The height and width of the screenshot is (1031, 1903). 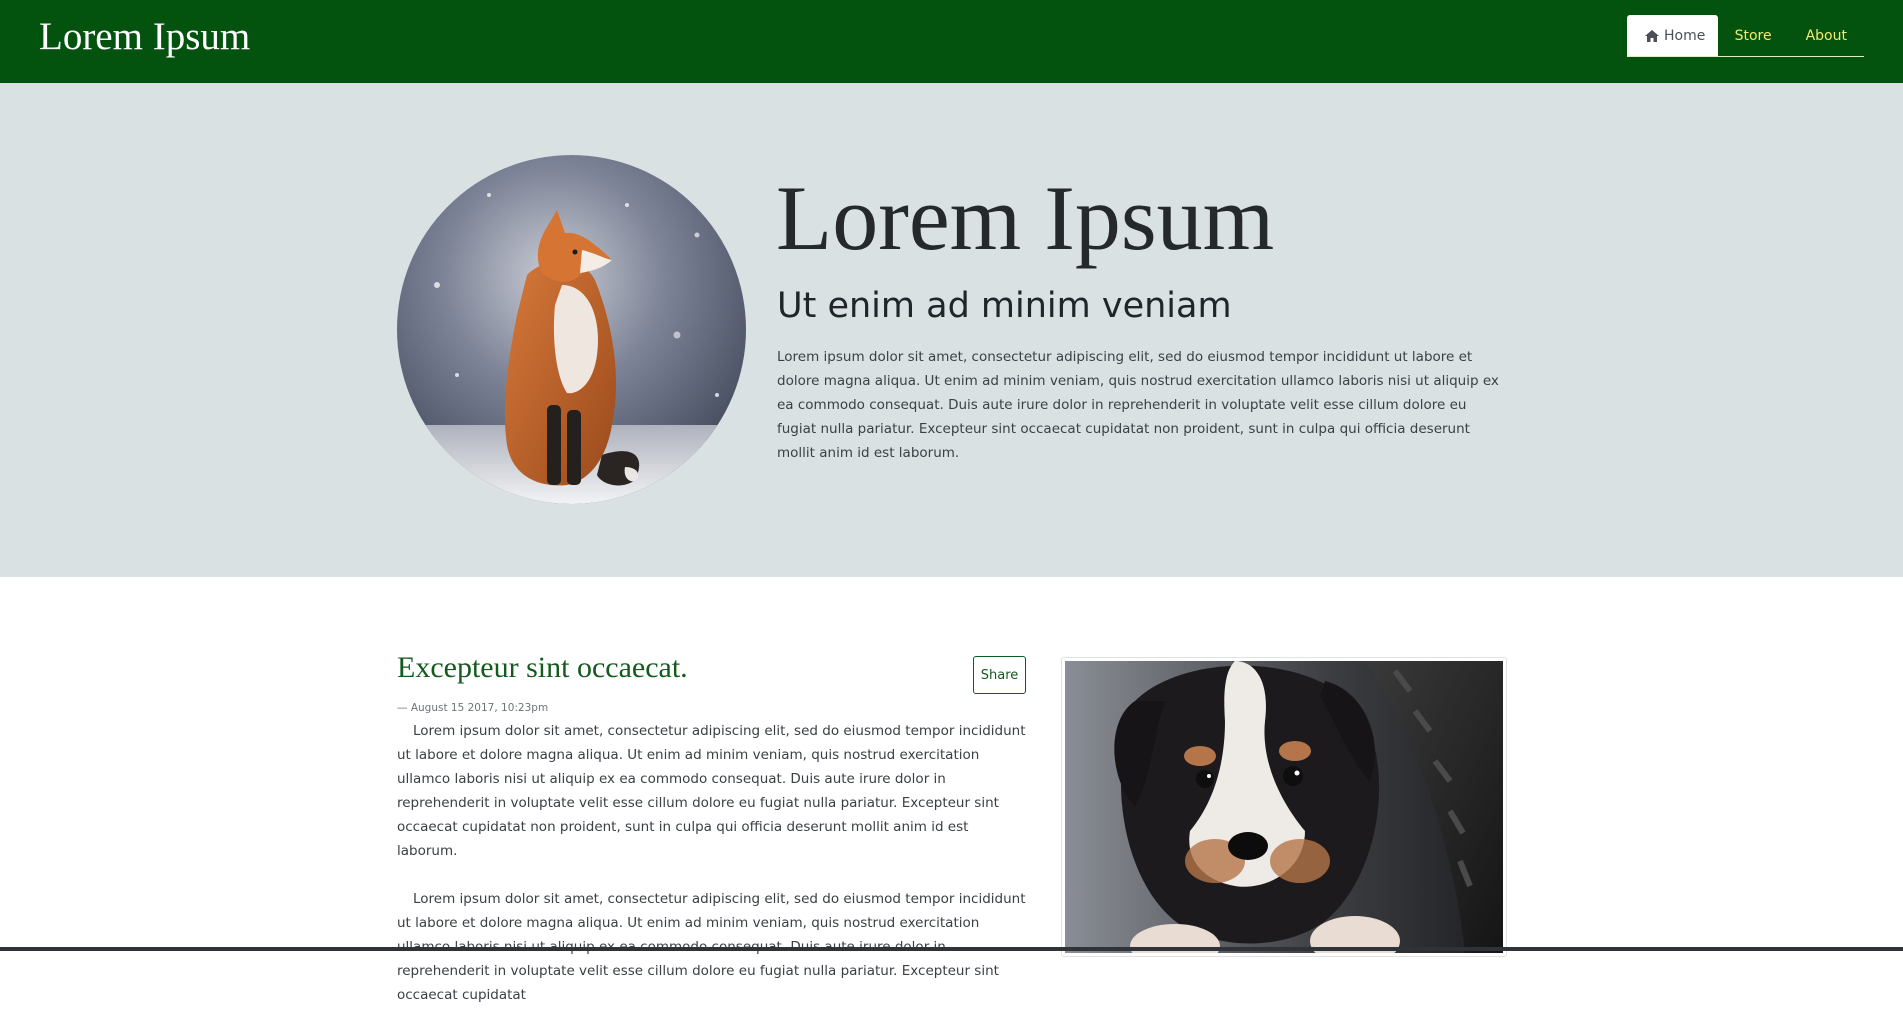 I want to click on main-nav: Home Store About, so click(x=1745, y=36).